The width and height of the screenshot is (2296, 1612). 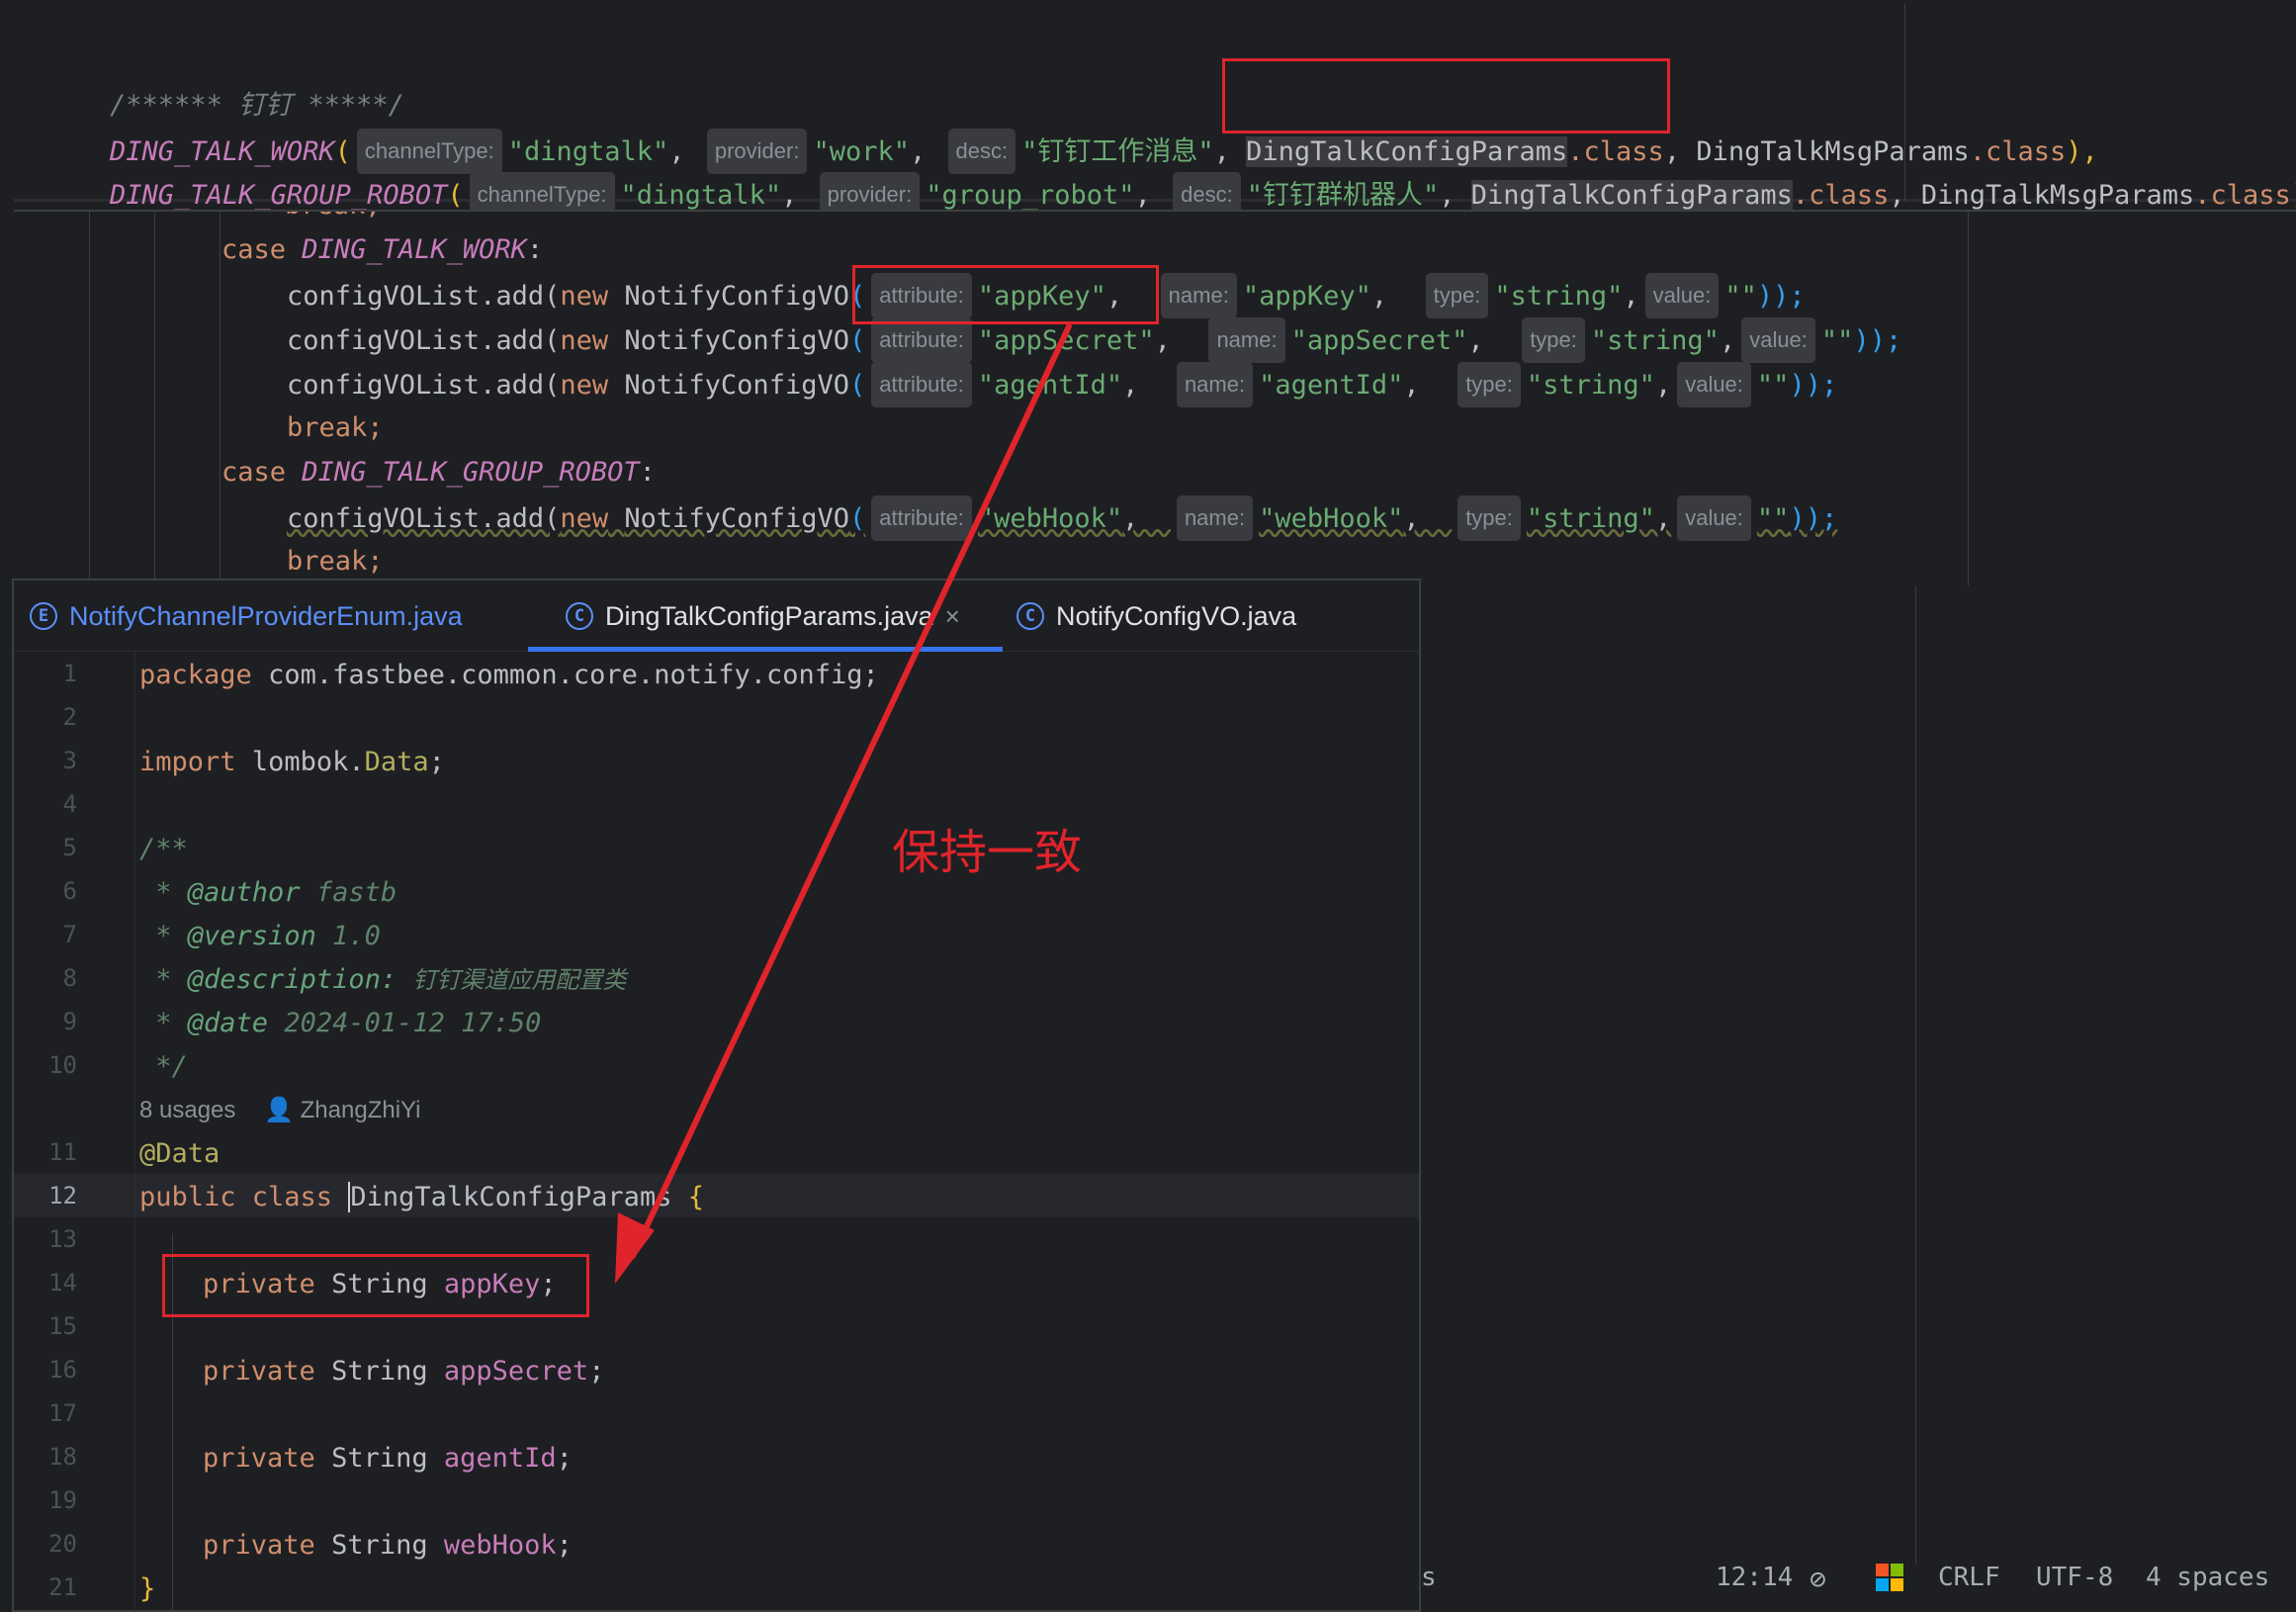 What do you see at coordinates (843, 803) in the screenshot?
I see `annotation-arrow` at bounding box center [843, 803].